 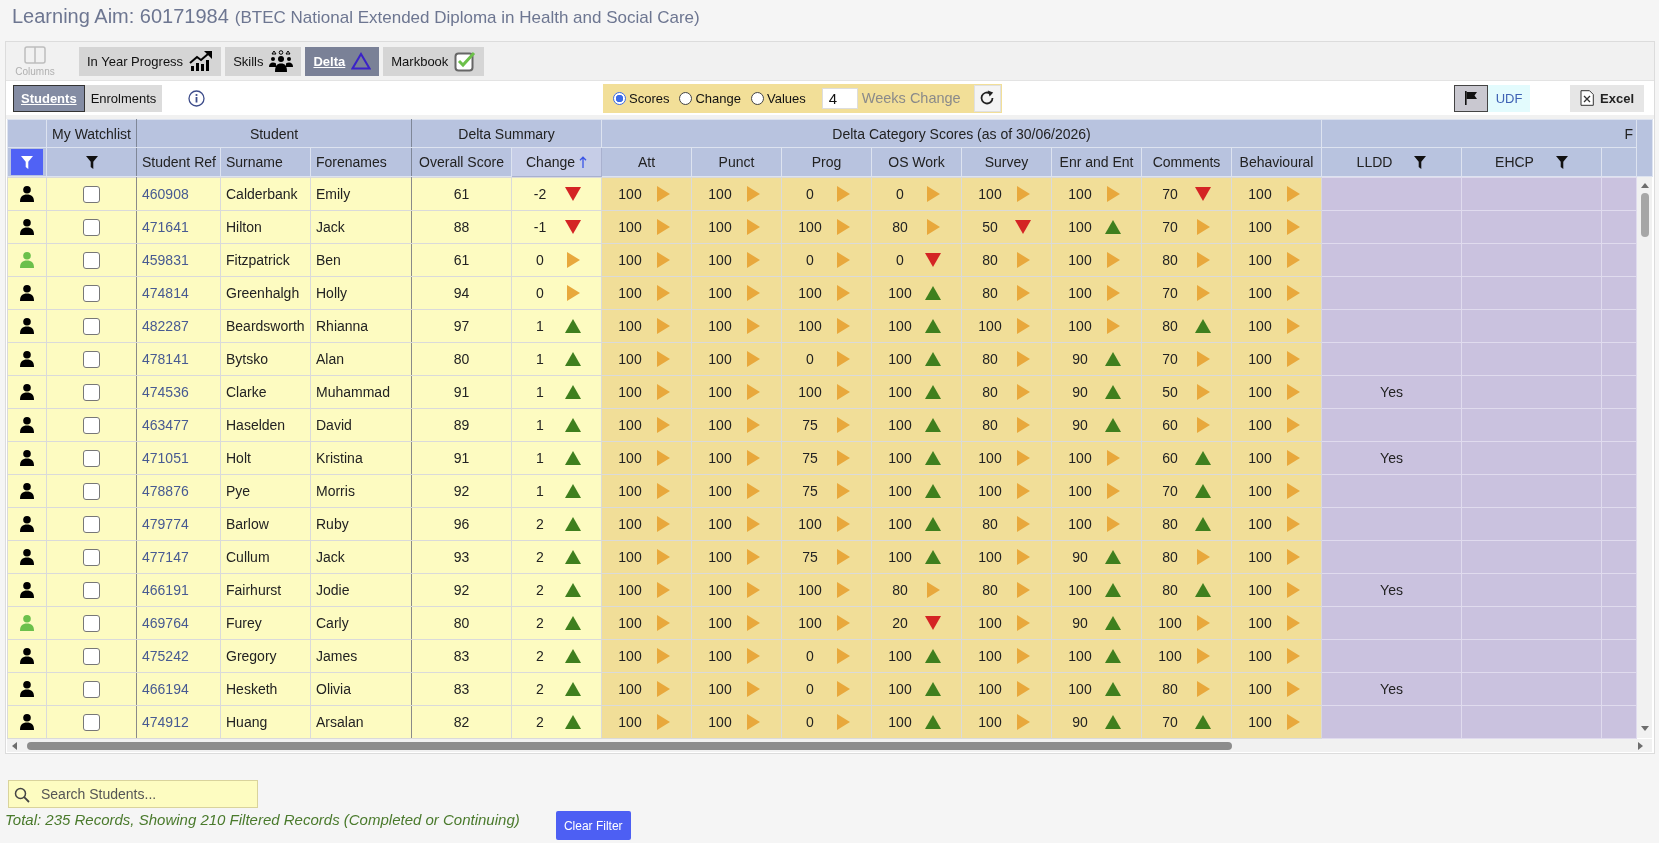 What do you see at coordinates (540, 656) in the screenshot?
I see `change-value: 2` at bounding box center [540, 656].